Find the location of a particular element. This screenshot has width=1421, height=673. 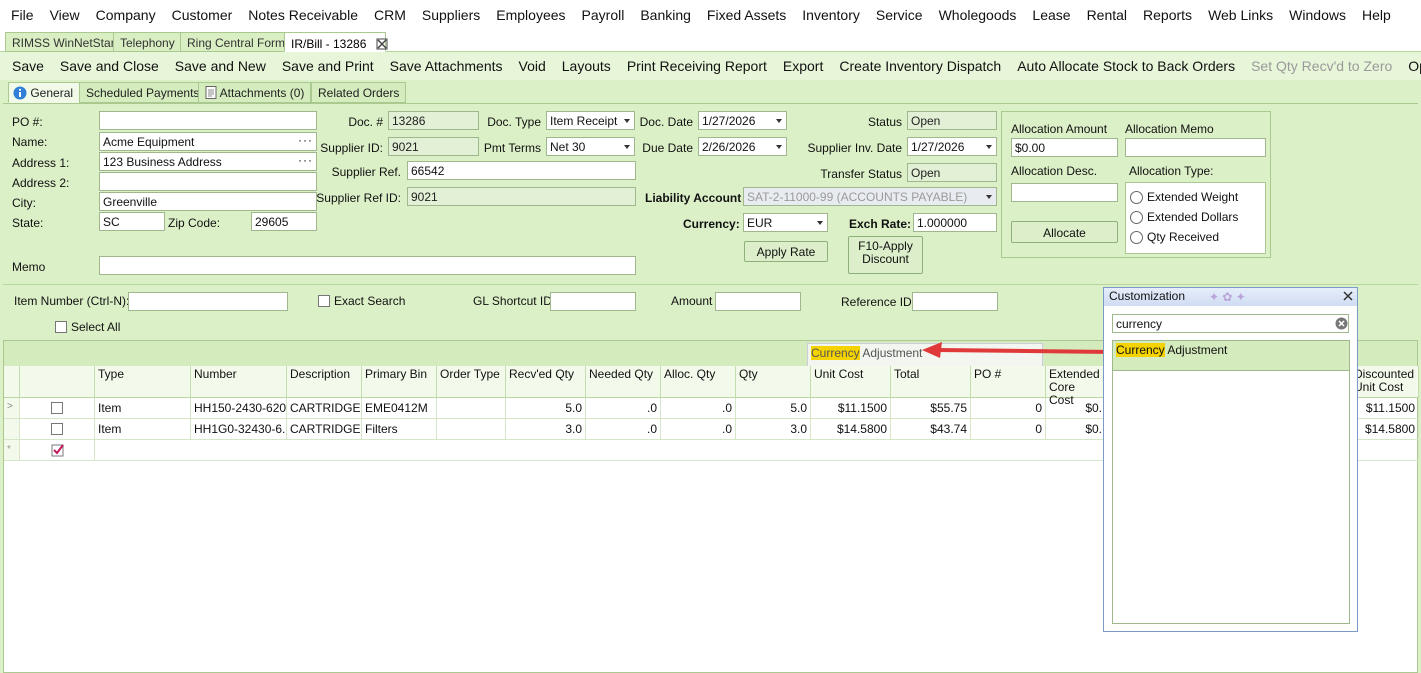

menu-suppliers: Suppliers is located at coordinates (451, 15).